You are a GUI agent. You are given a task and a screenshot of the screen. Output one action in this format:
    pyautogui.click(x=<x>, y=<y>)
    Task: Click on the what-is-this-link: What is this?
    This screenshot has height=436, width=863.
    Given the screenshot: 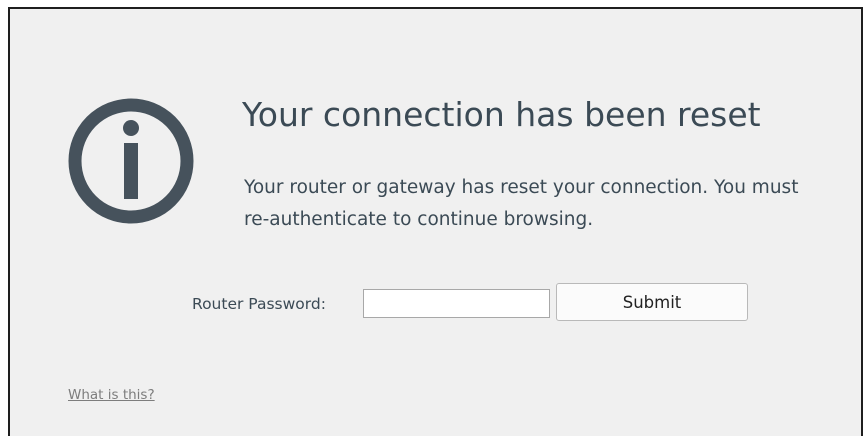 What is the action you would take?
    pyautogui.click(x=111, y=395)
    